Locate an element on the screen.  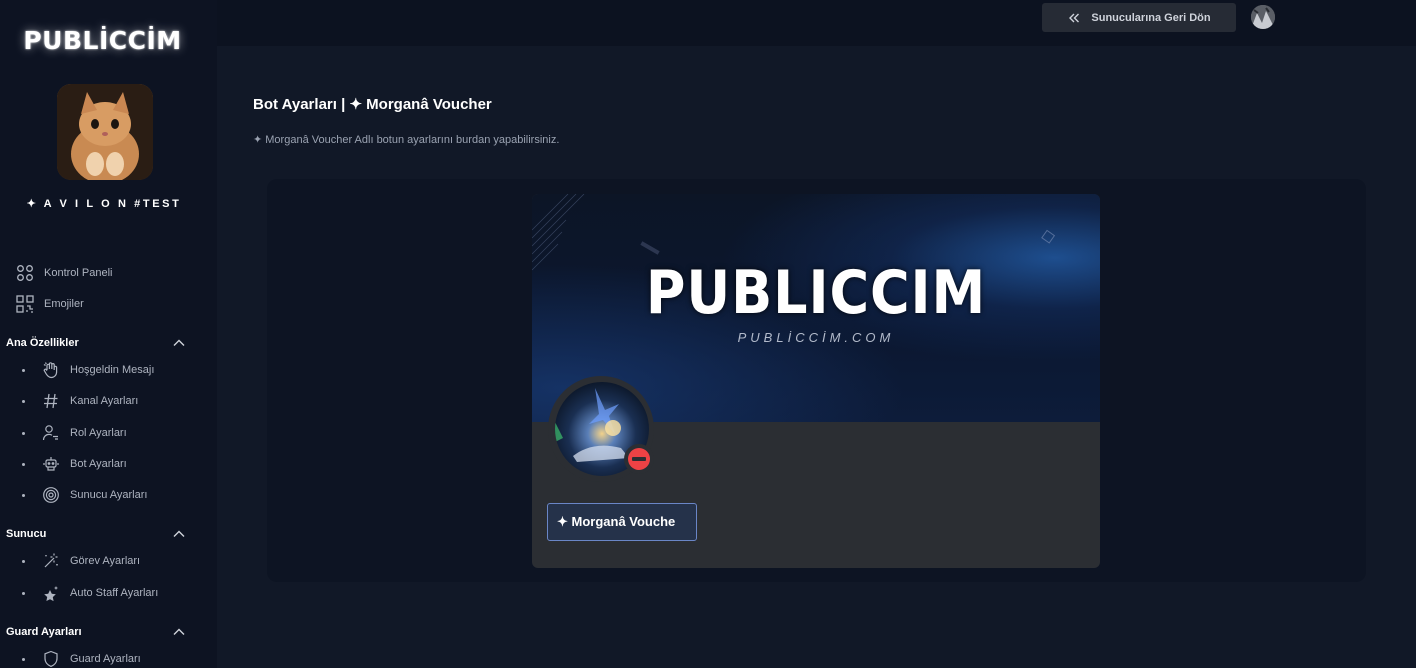
server-avatar is located at coordinates (105, 132).